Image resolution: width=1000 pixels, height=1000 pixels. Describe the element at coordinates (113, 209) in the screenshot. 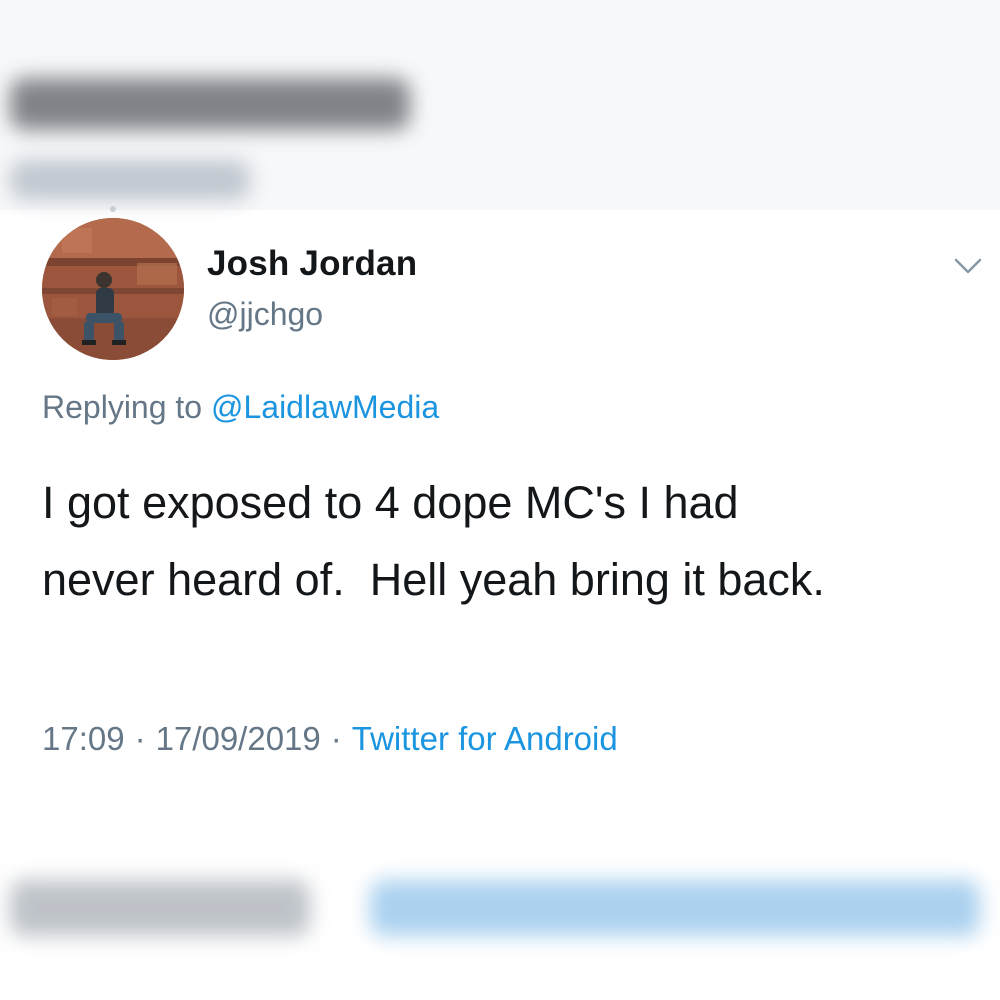

I see `thread-dot` at that location.